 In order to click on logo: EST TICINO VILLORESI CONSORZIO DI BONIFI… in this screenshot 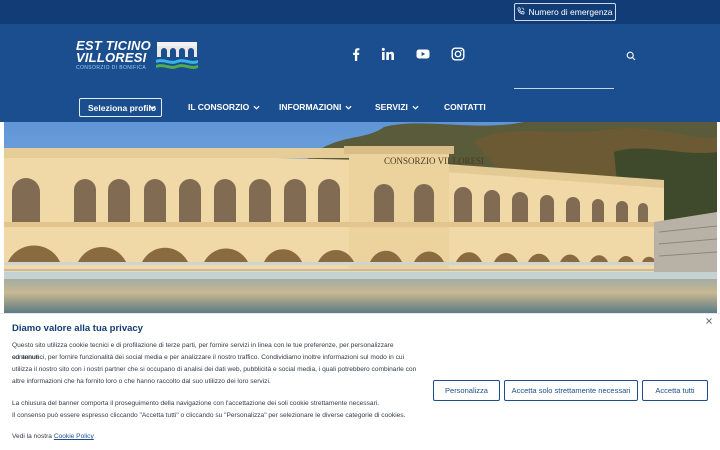, I will do `click(138, 55)`.